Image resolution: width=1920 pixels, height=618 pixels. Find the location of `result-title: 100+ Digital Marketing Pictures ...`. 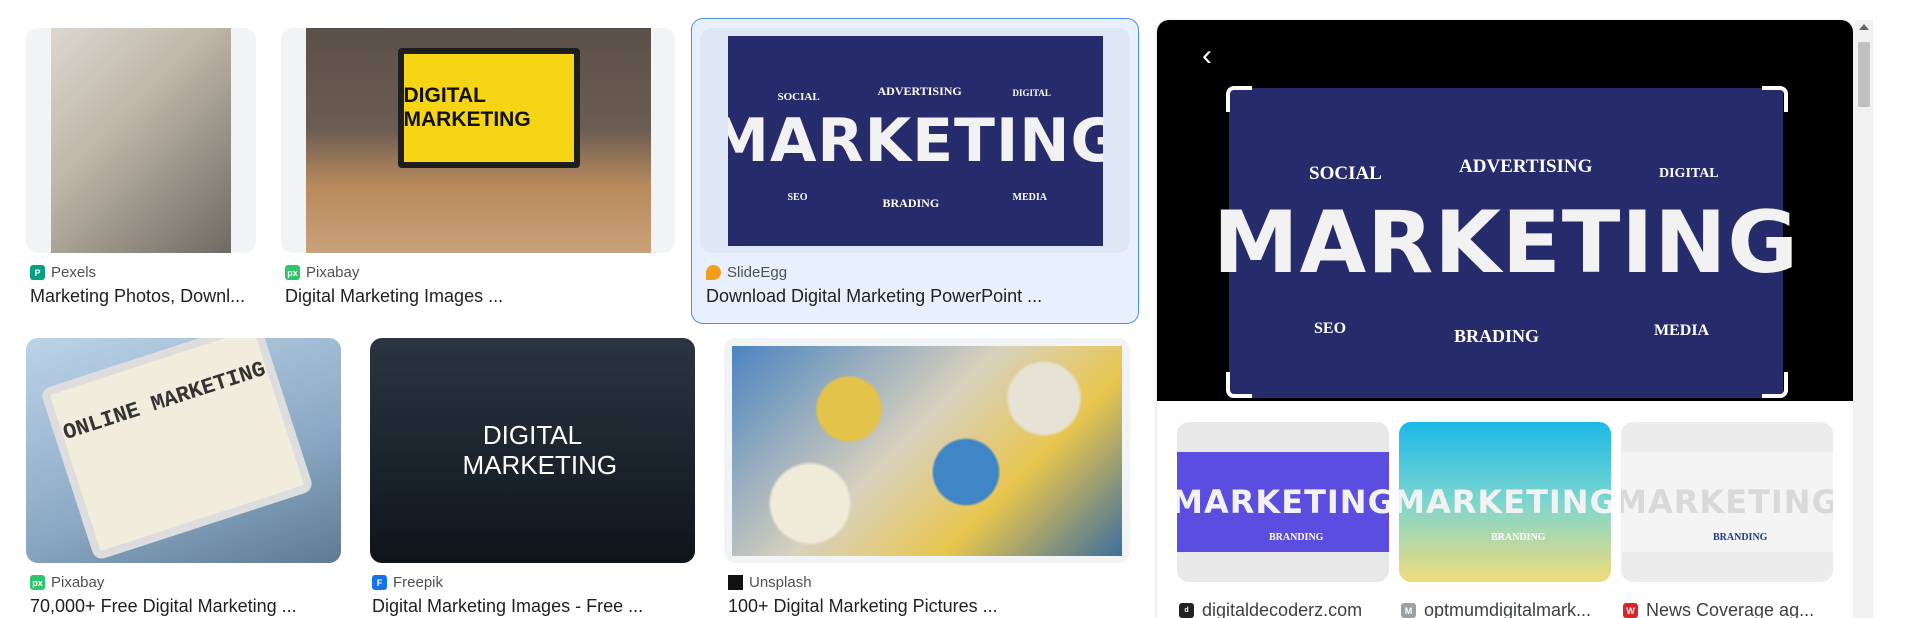

result-title: 100+ Digital Marketing Pictures ... is located at coordinates (928, 606).